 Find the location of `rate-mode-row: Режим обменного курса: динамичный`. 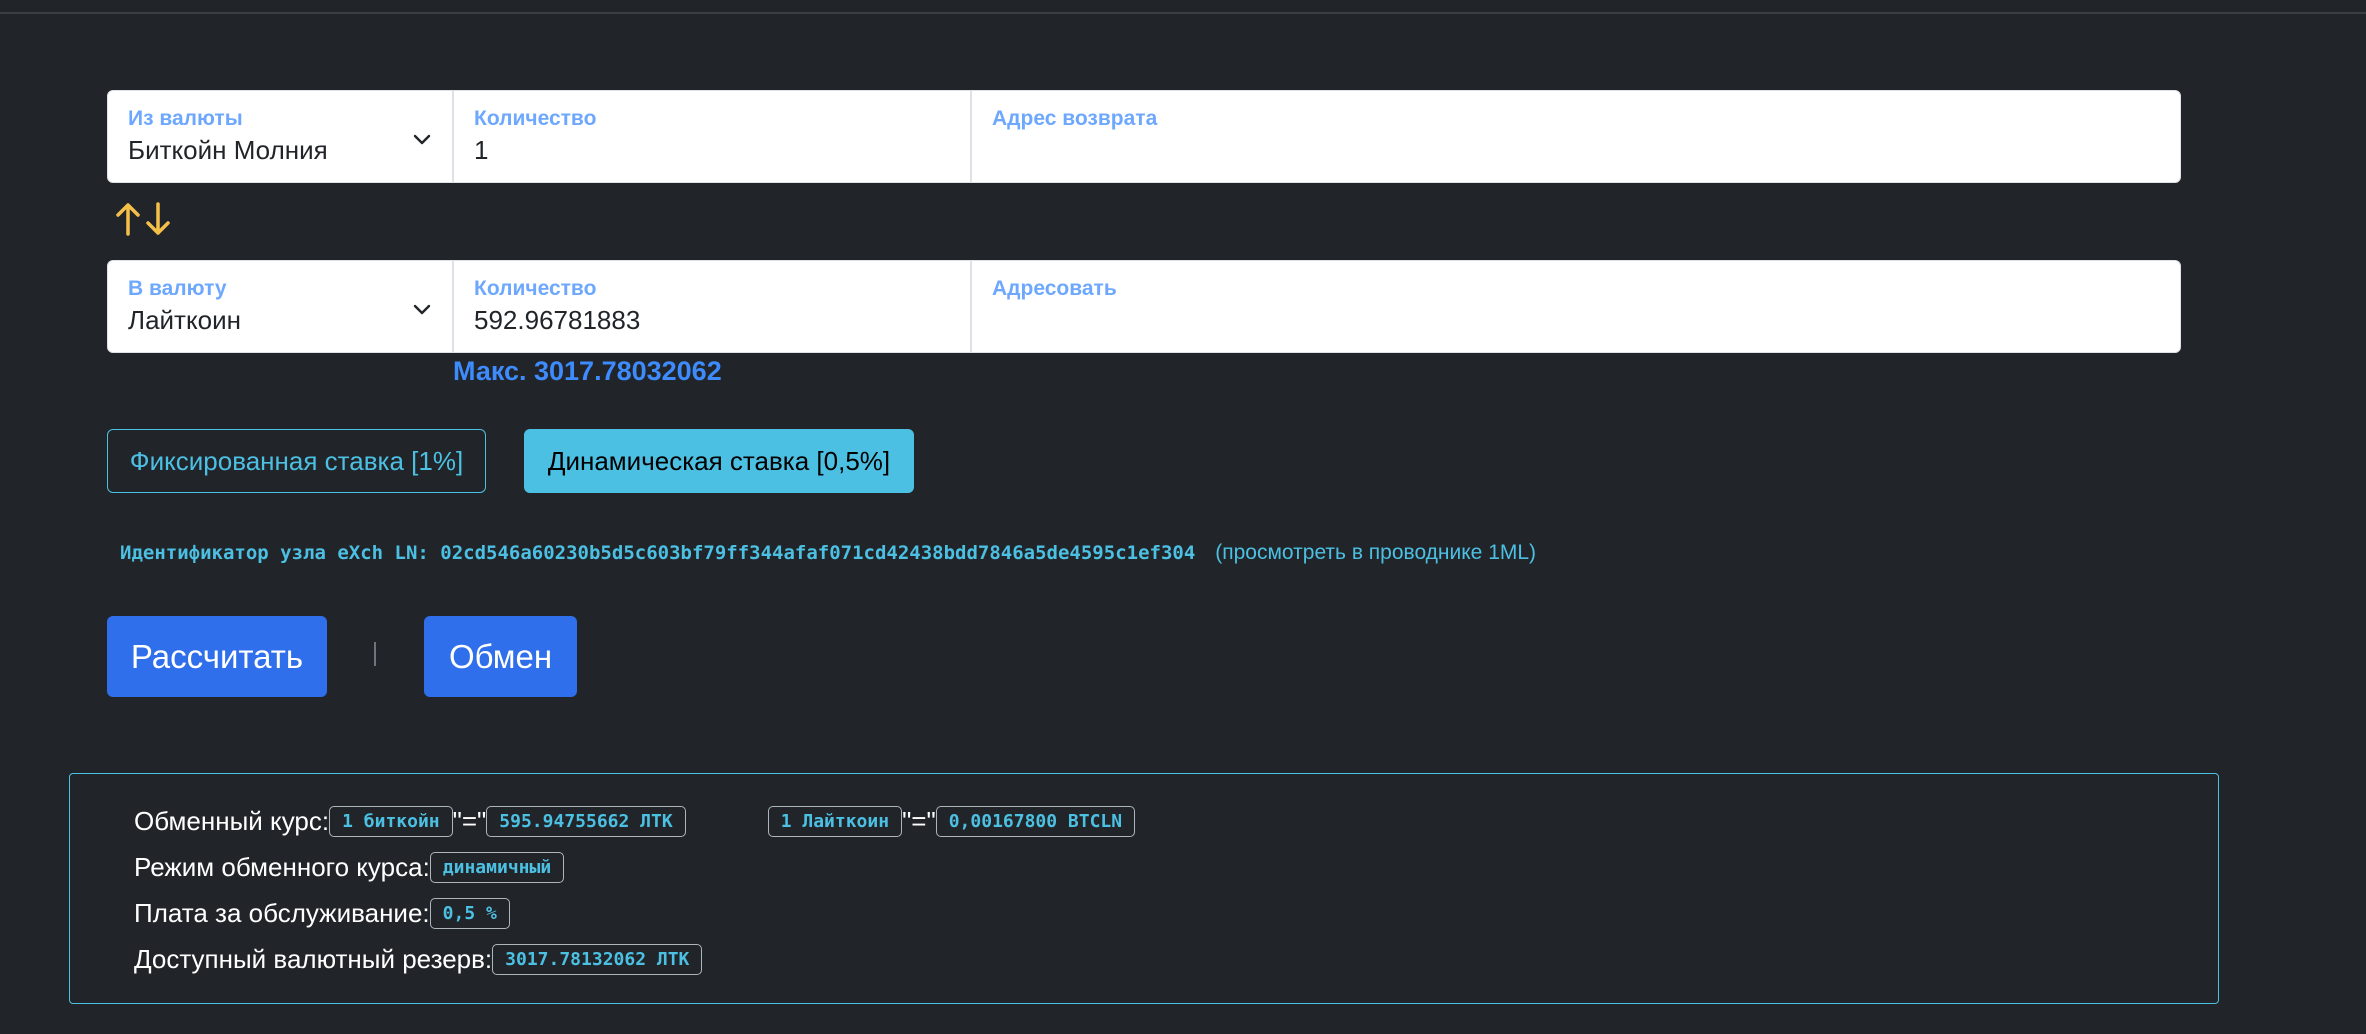

rate-mode-row: Режим обменного курса: динамичный is located at coordinates (349, 867).